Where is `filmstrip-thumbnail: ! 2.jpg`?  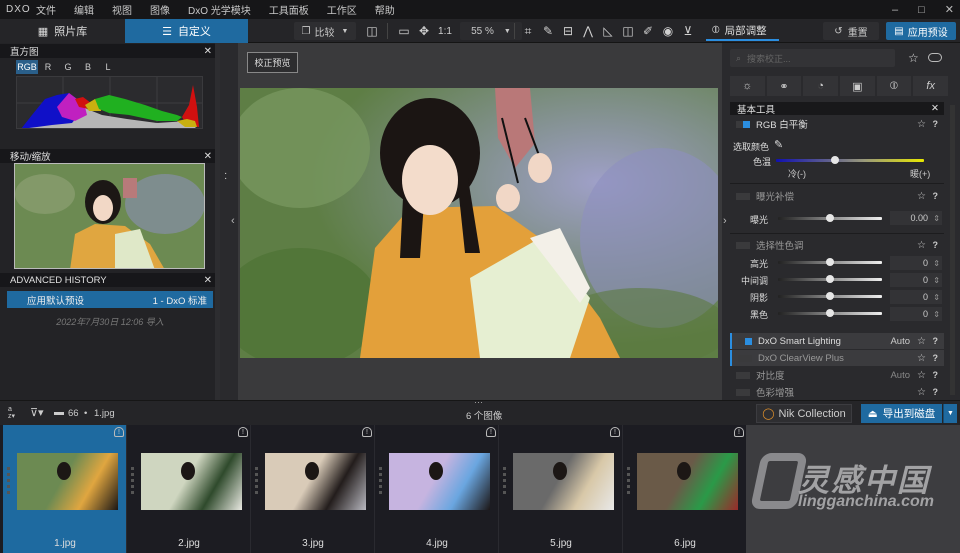
filmstrip-thumbnail: ! 2.jpg is located at coordinates (189, 489).